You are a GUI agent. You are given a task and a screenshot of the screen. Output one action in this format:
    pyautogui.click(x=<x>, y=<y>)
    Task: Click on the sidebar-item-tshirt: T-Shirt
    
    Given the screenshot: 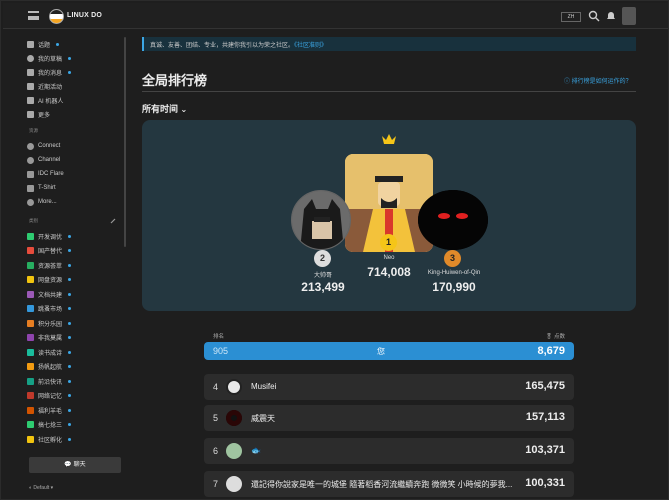 What is the action you would take?
    pyautogui.click(x=41, y=188)
    